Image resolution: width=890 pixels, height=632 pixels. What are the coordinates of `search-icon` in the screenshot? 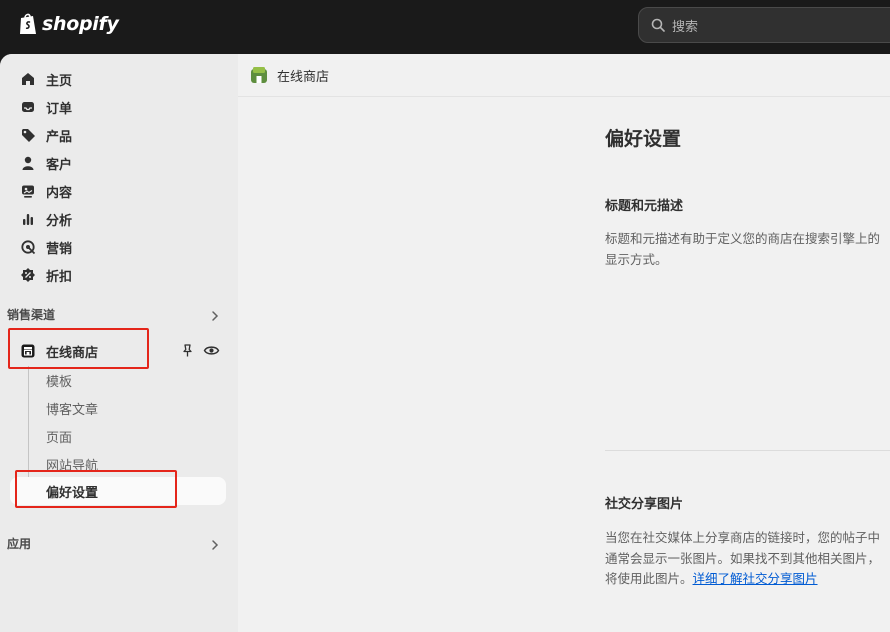 It's located at (658, 25).